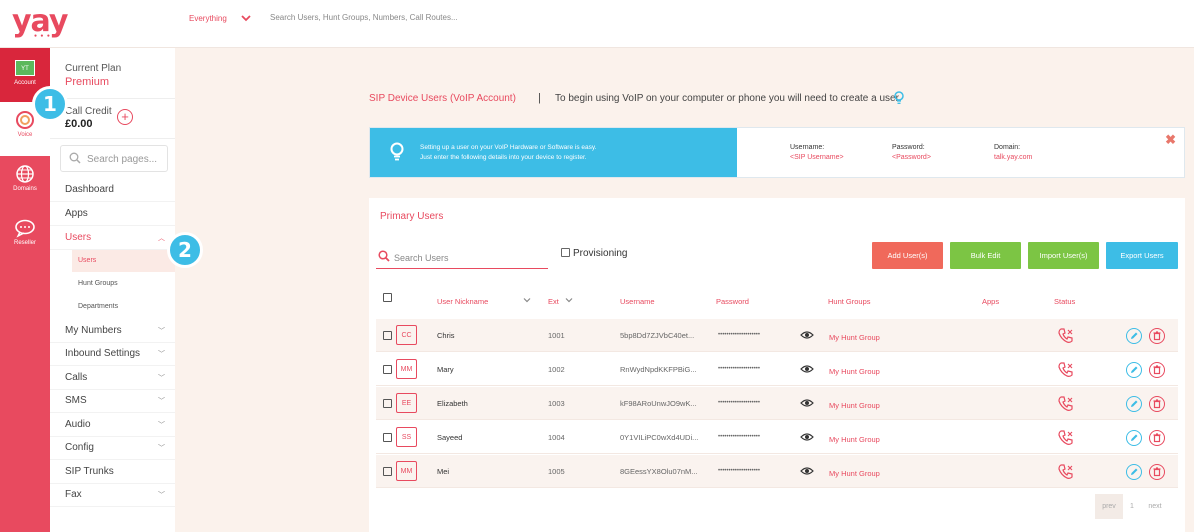  I want to click on info-username: Username: <SIP Username>, so click(817, 153).